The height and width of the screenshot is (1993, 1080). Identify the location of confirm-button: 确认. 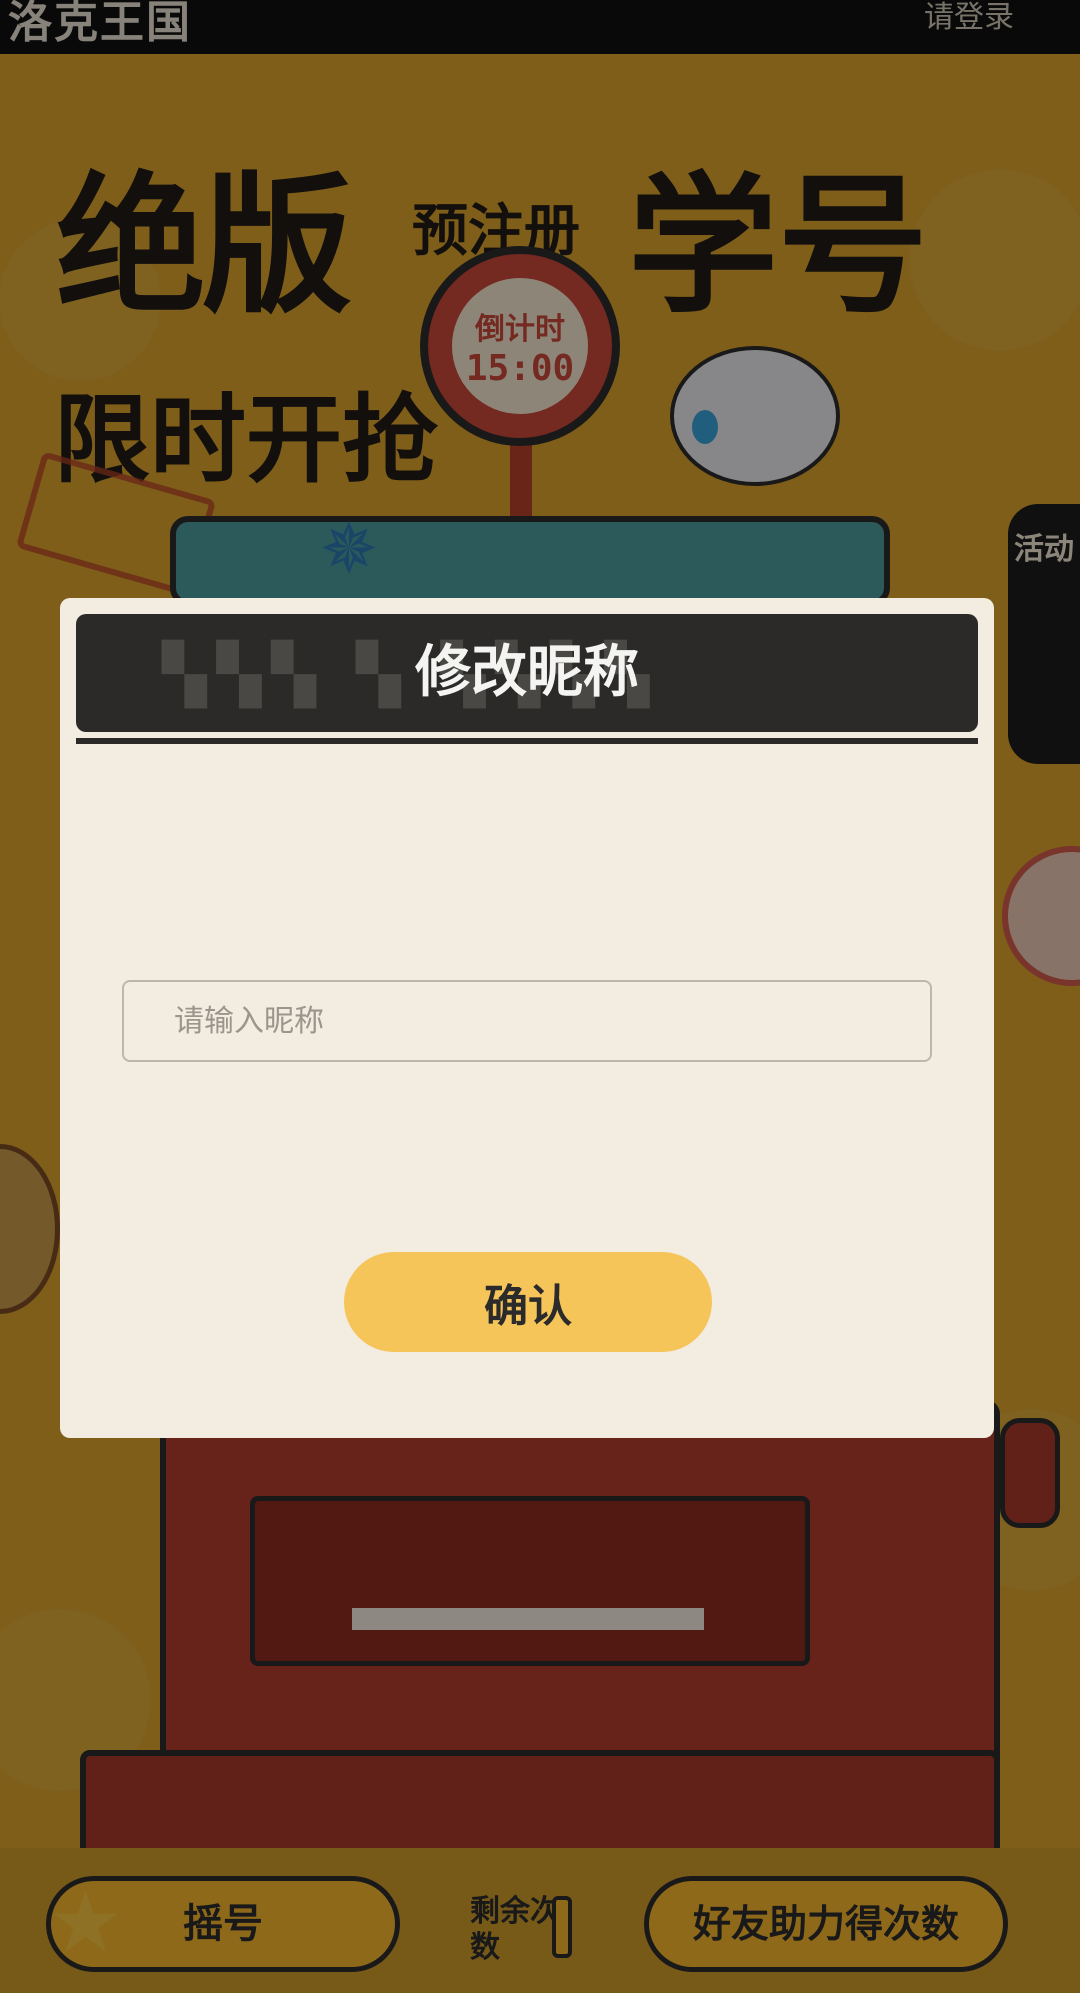
(528, 1302).